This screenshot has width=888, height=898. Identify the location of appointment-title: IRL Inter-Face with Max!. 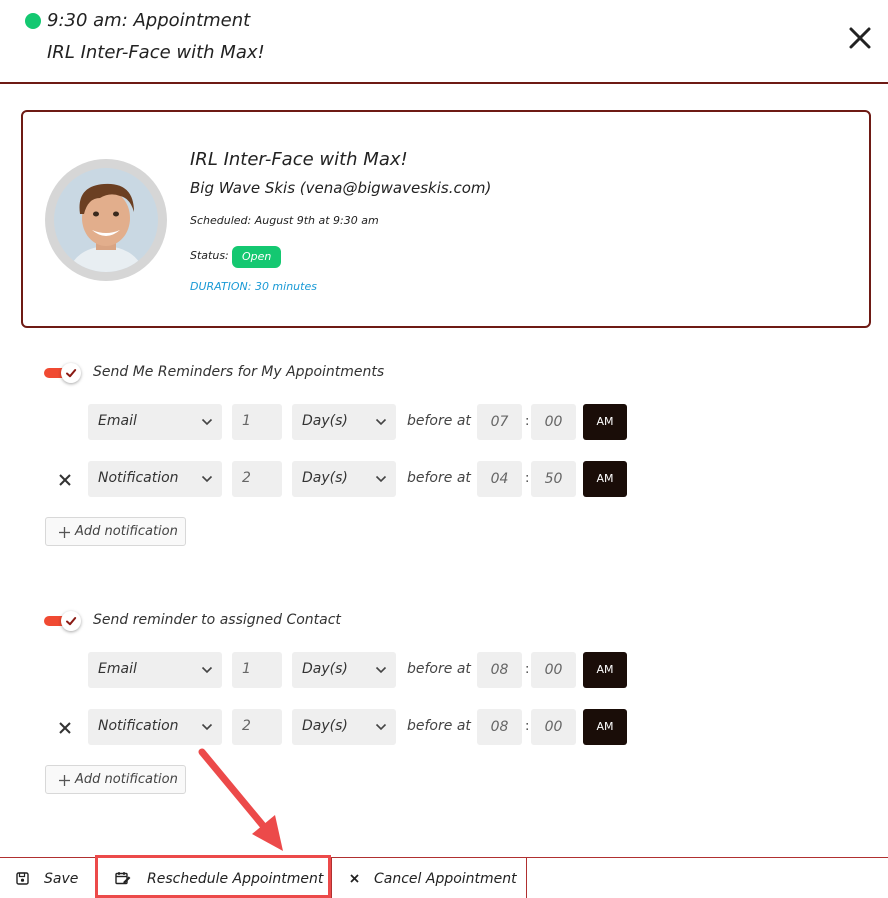
(299, 159).